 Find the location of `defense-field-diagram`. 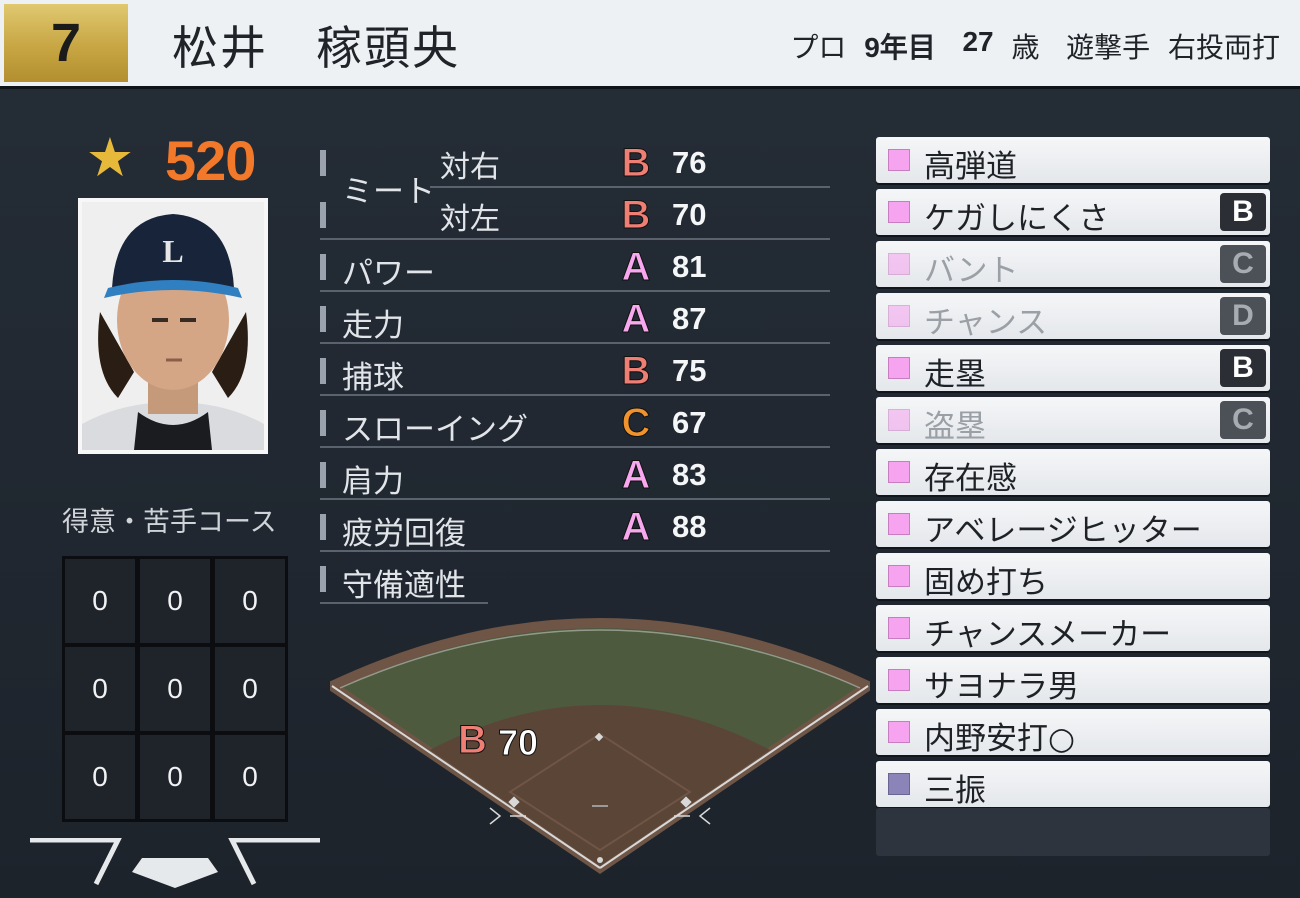

defense-field-diagram is located at coordinates (600, 746).